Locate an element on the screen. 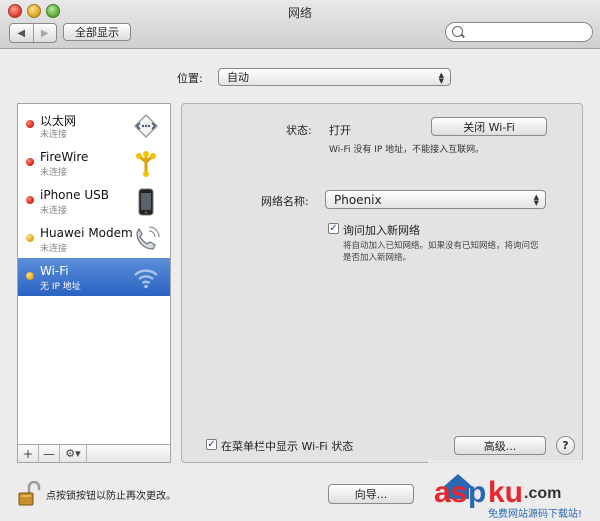  service-name: Huawei Modem is located at coordinates (86, 233).